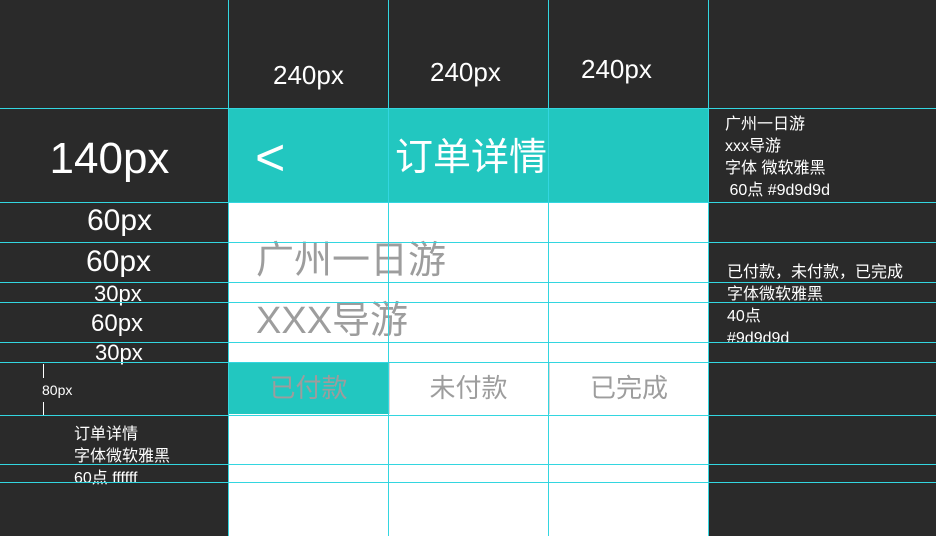 The image size is (936, 536). I want to click on note-line: 已付款，未付款，已完成, so click(815, 272).